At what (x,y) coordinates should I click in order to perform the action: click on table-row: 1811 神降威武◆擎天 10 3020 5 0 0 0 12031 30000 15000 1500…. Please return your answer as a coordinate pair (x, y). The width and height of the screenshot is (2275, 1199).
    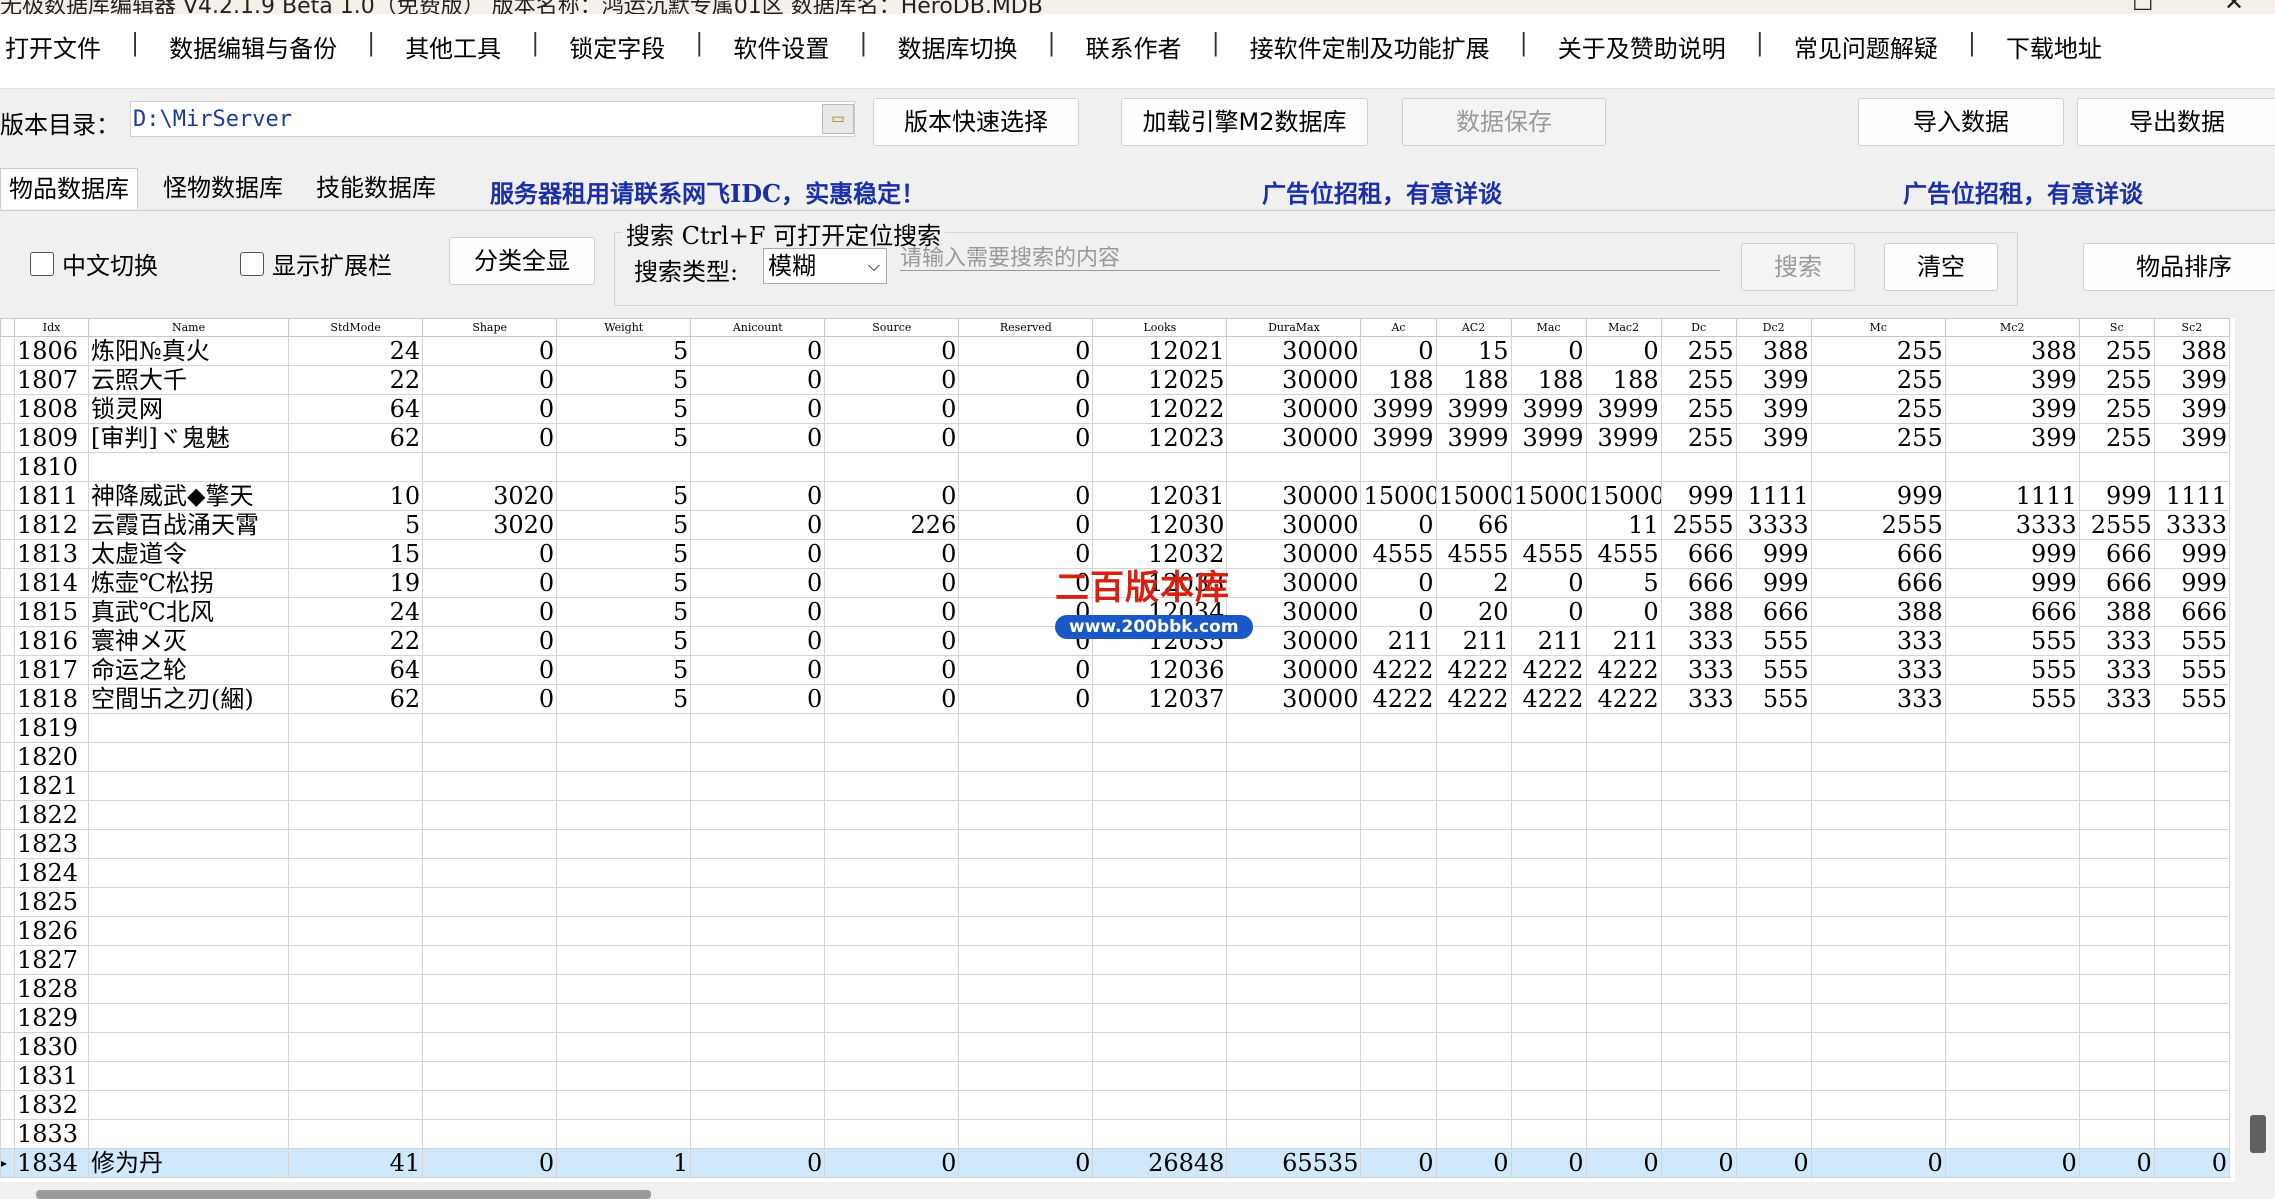
    Looking at the image, I should click on (1115, 496).